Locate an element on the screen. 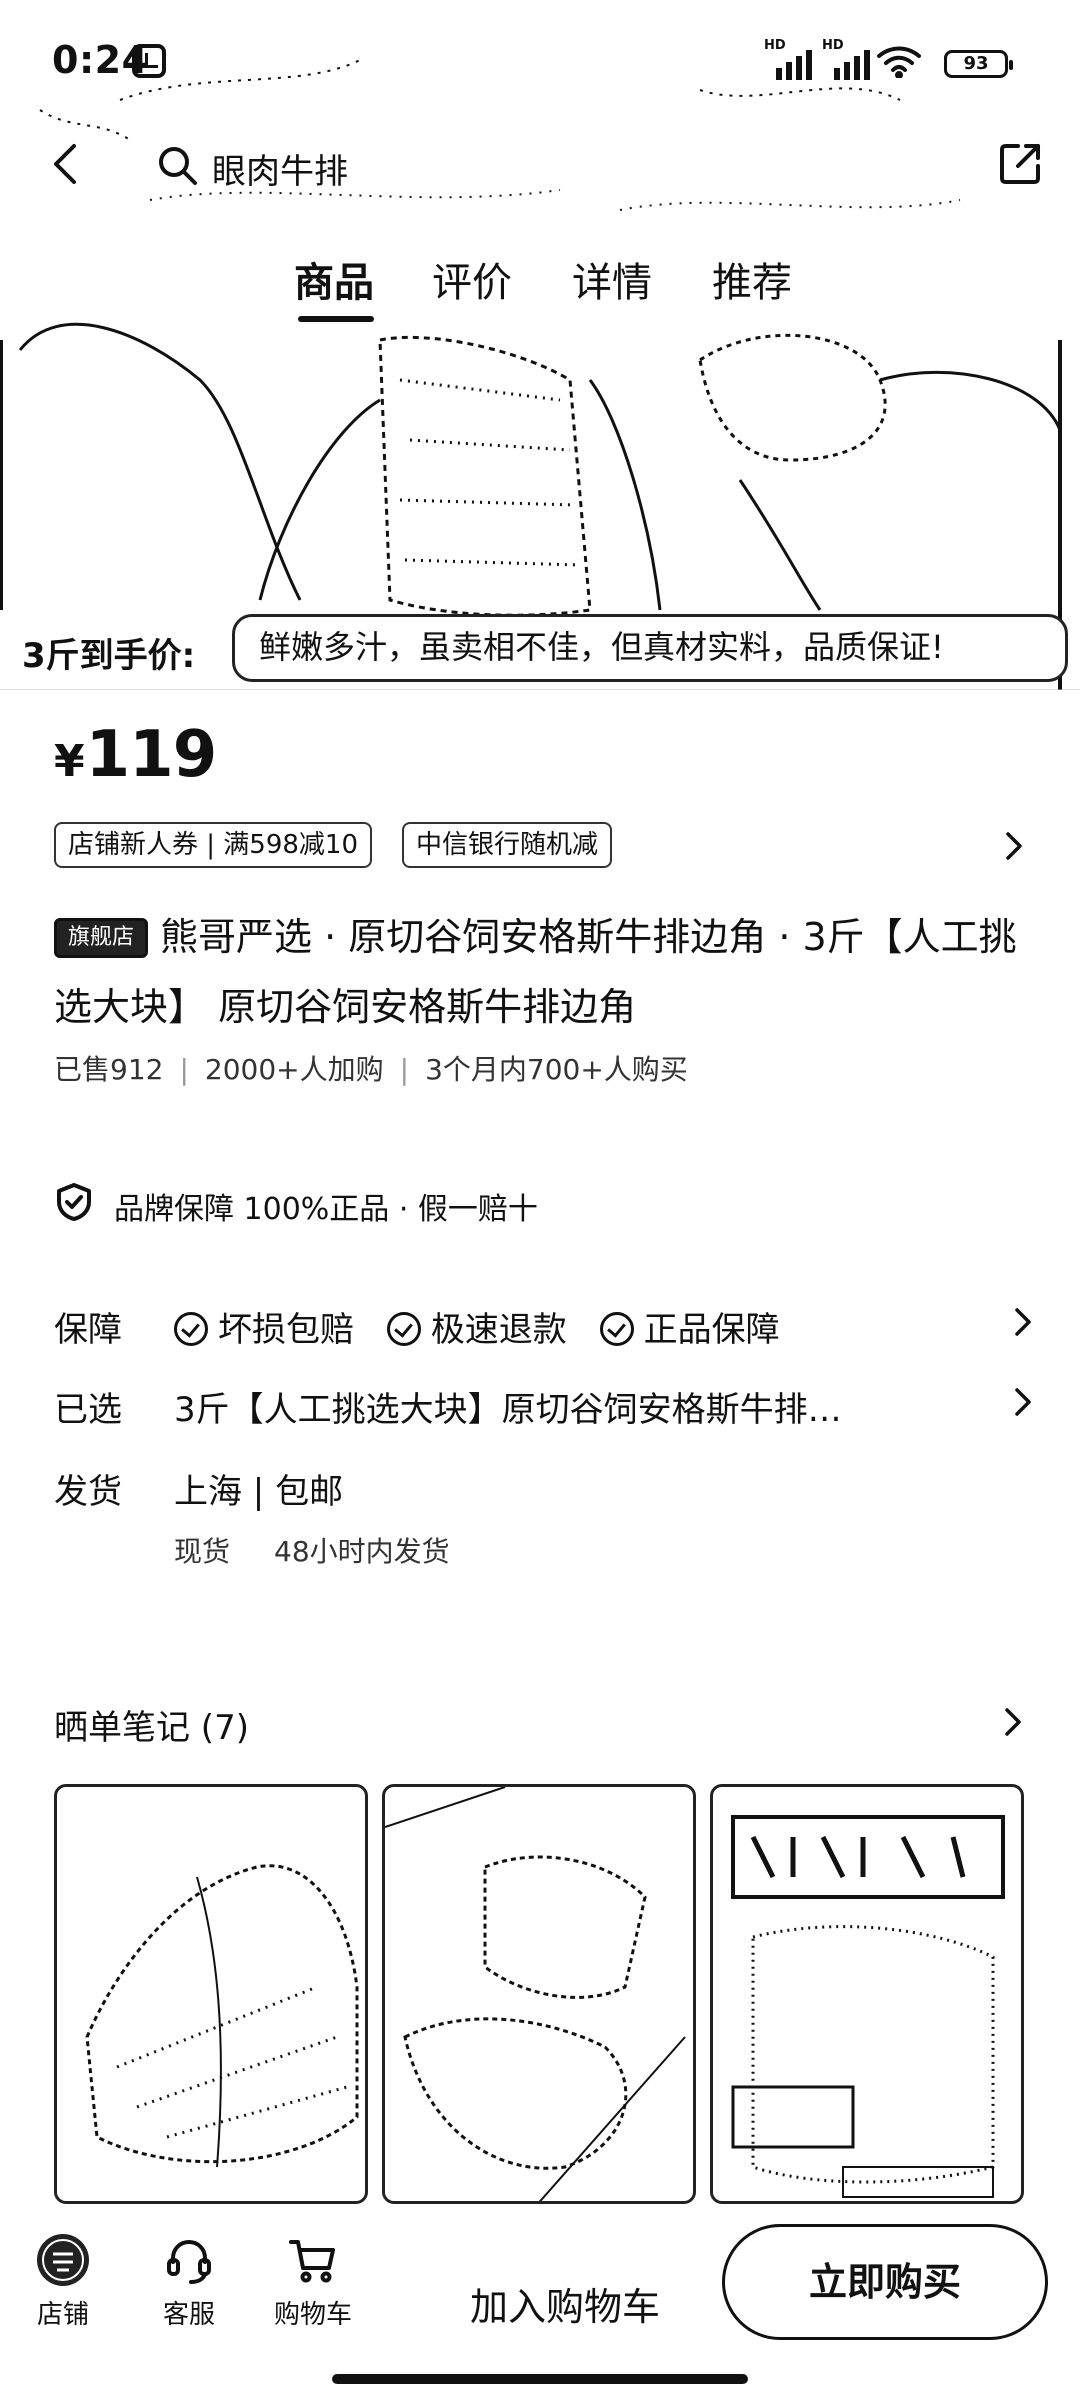 This screenshot has width=1080, height=2403. tab-reviews: 评价 is located at coordinates (472, 279).